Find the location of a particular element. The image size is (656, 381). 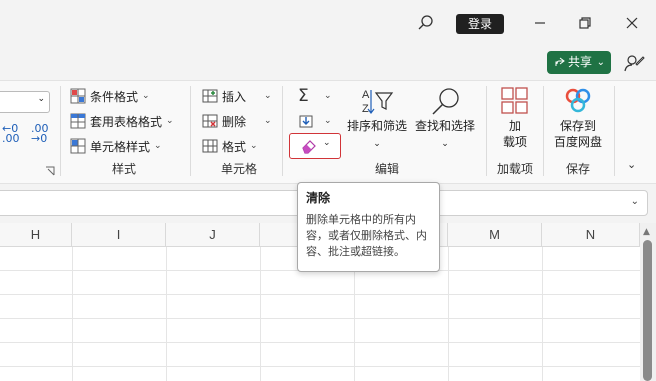

sigma-icon: Σ is located at coordinates (303, 96).